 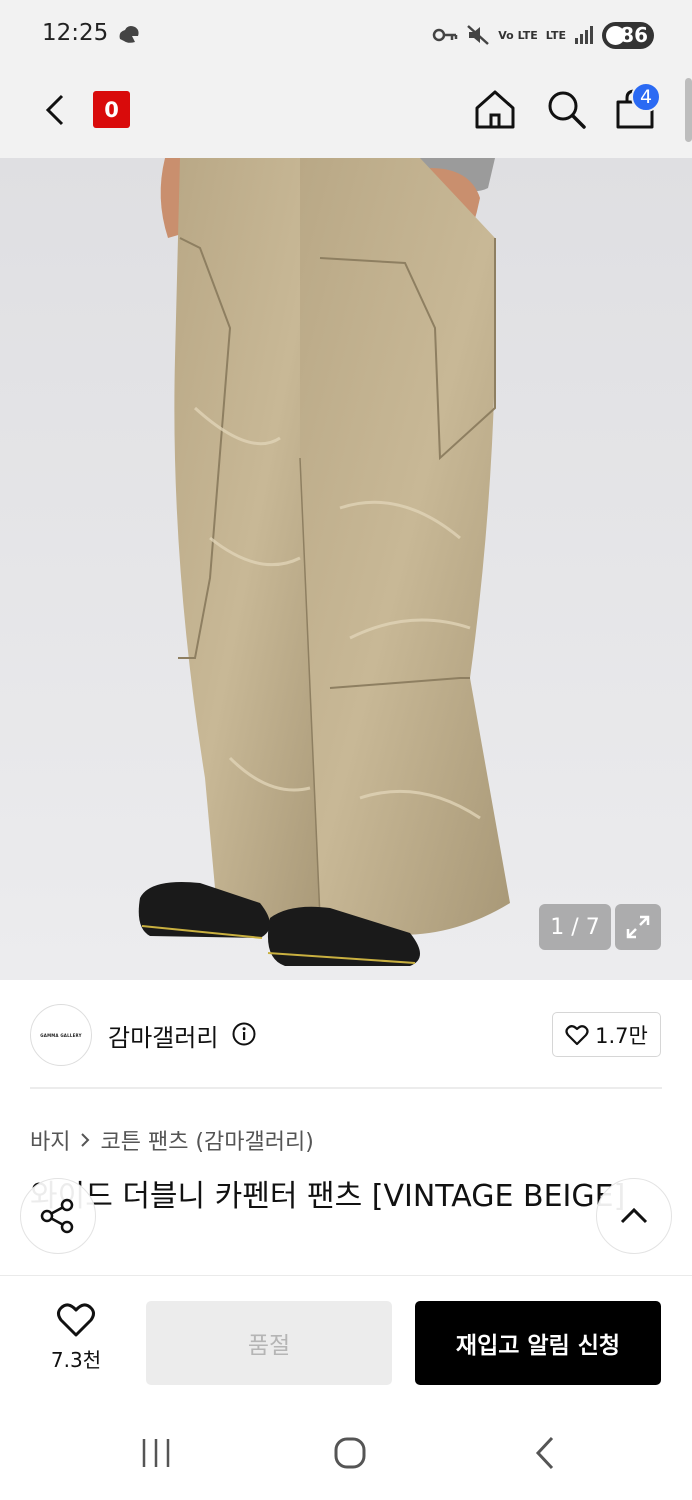 I want to click on battery-indicator: 86, so click(x=628, y=35).